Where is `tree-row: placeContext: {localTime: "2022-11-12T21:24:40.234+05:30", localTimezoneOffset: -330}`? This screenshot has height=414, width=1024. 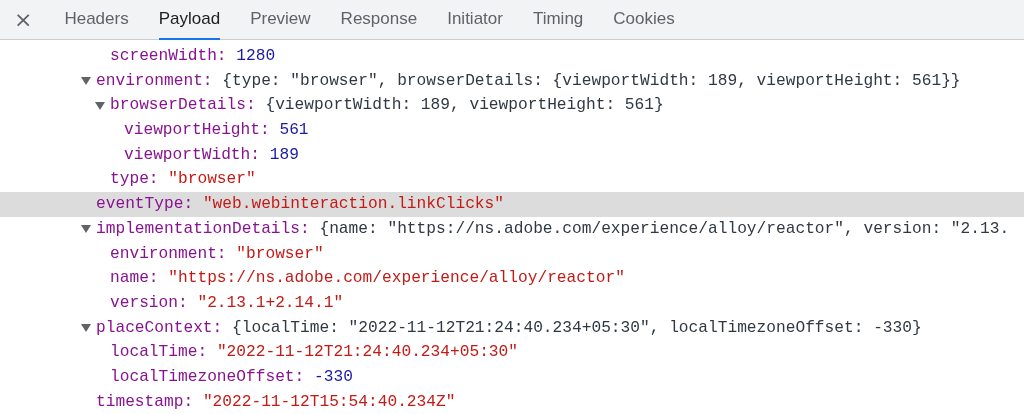
tree-row: placeContext: {localTime: "2022-11-12T21:24:40.234+05:30", localTimezoneOffset: -330} is located at coordinates (512, 328).